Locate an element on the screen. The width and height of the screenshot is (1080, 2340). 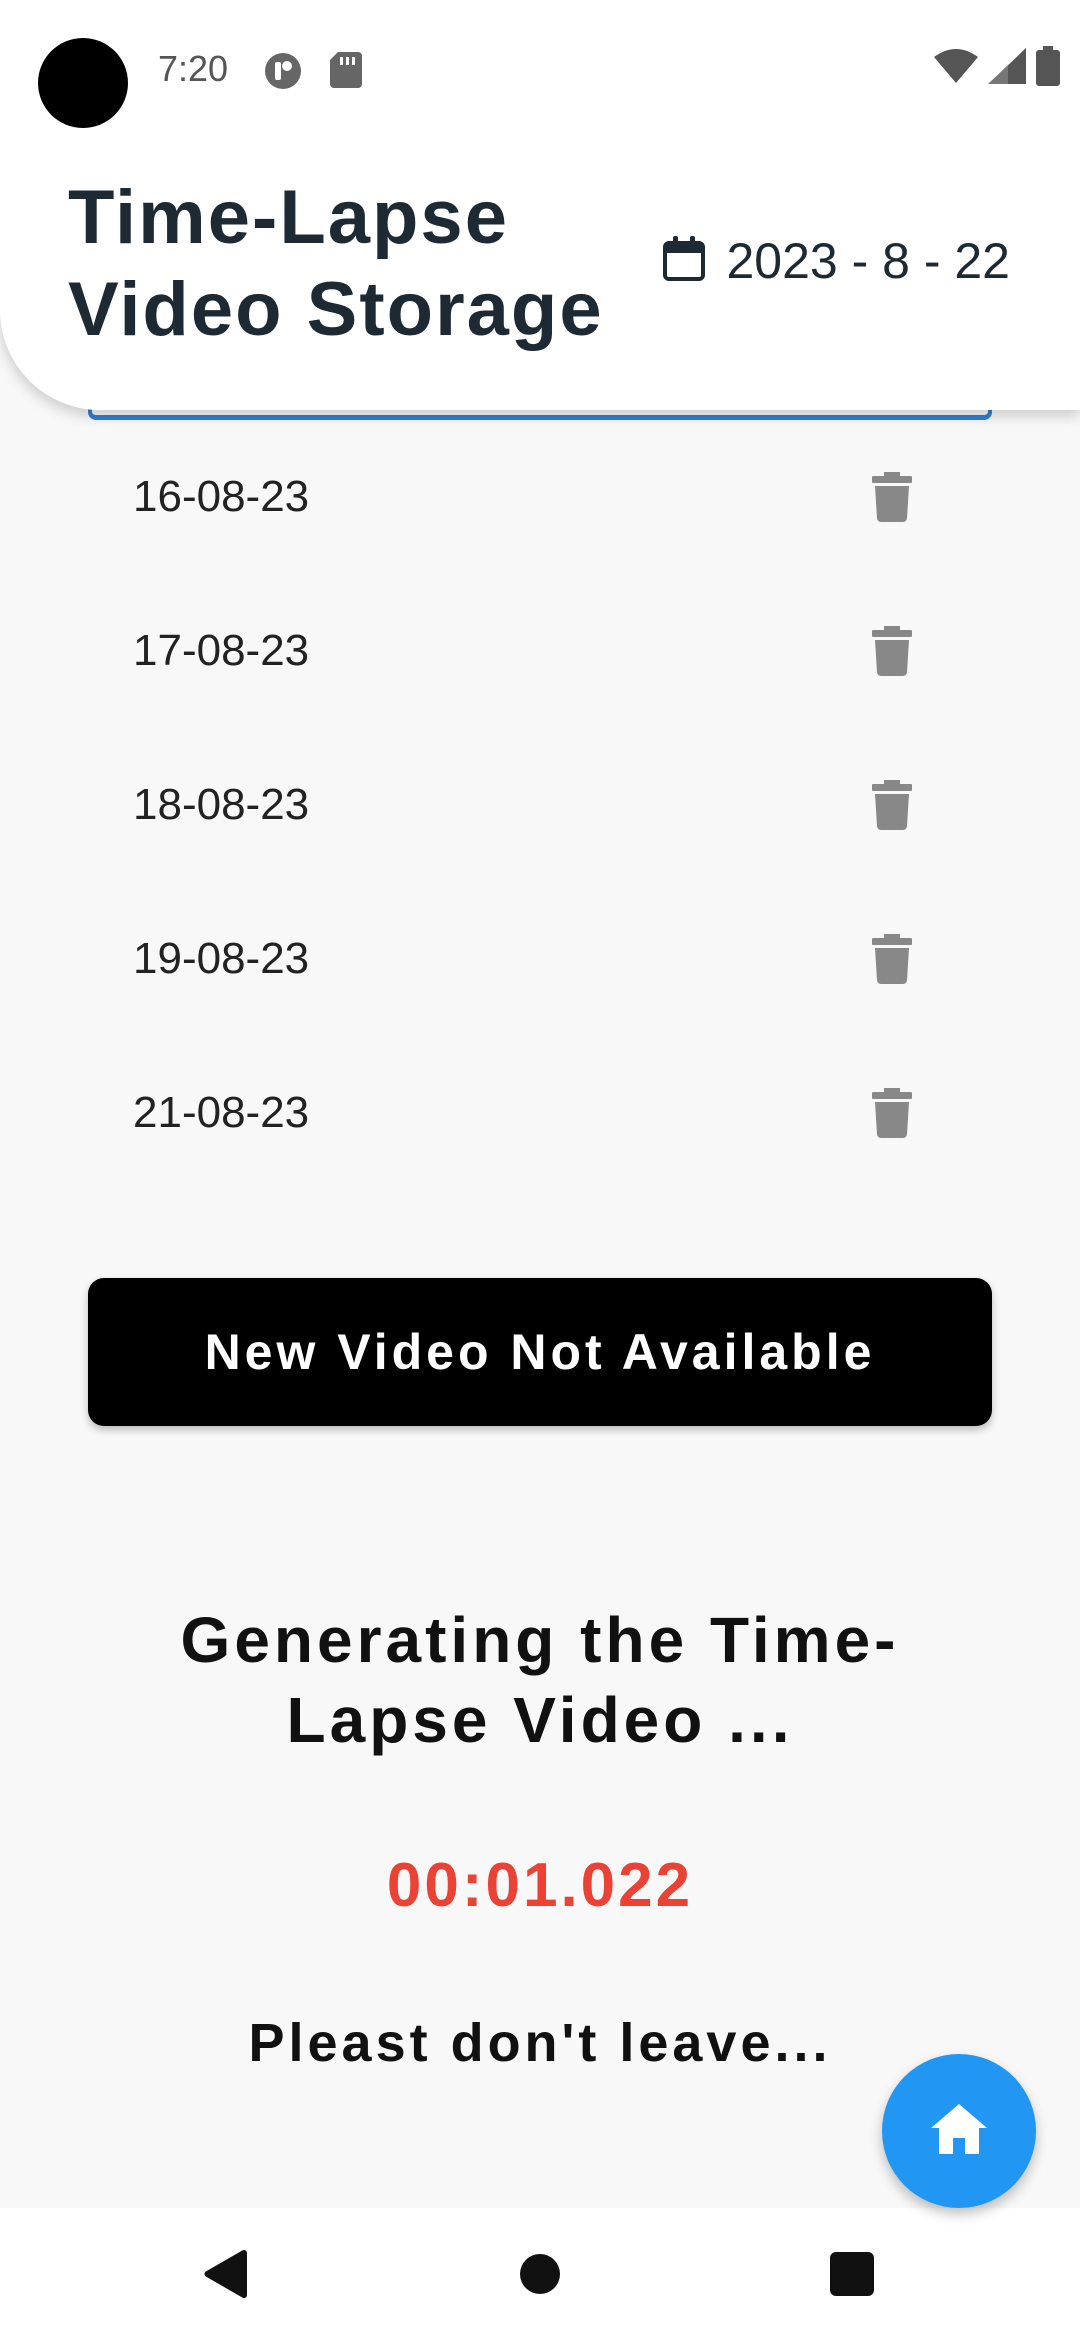
generation-timer: 00:01.022 is located at coordinates (540, 1885).